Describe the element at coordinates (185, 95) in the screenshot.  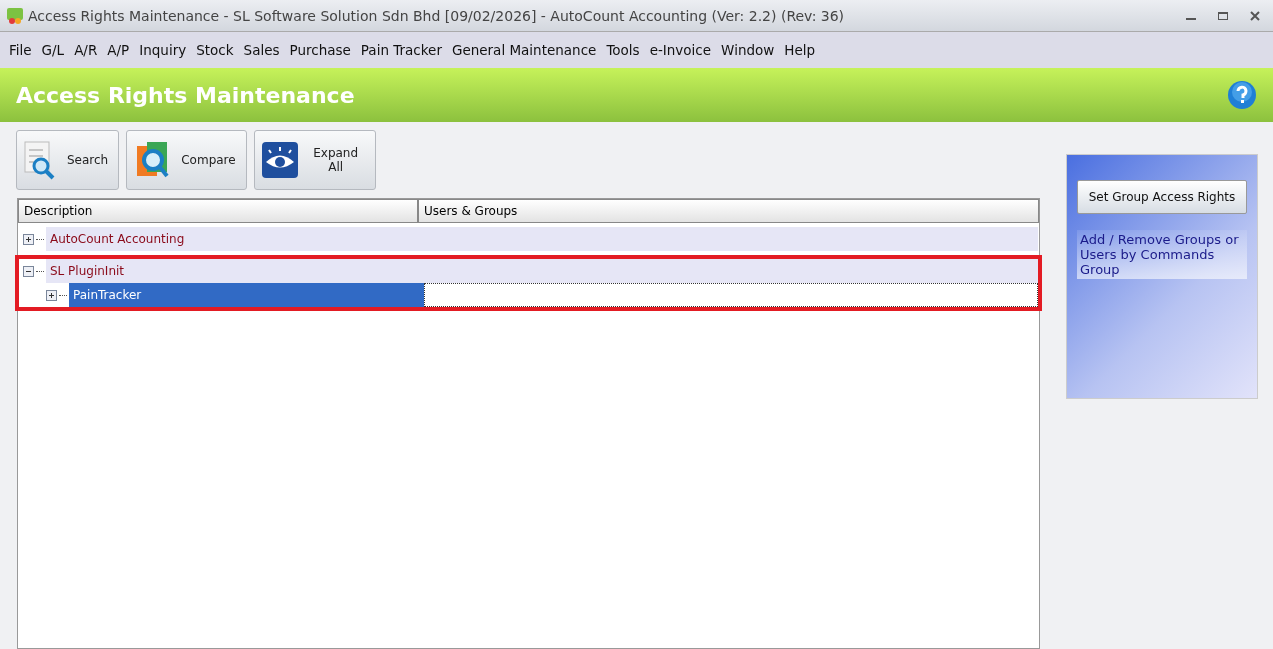
I see `page-title: Access Rights Maintenance` at that location.